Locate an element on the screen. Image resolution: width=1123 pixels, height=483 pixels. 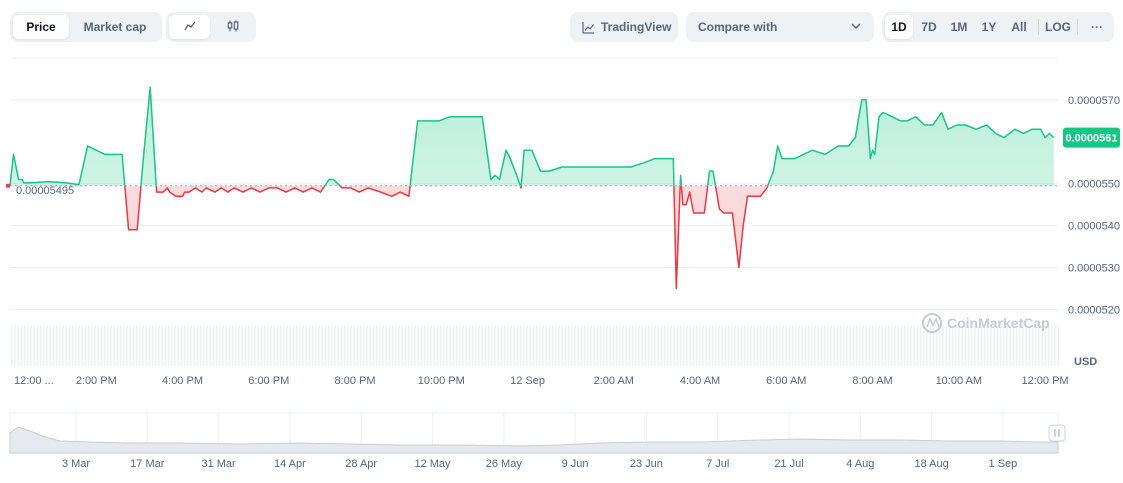
range-1d-button: 1D is located at coordinates (899, 27).